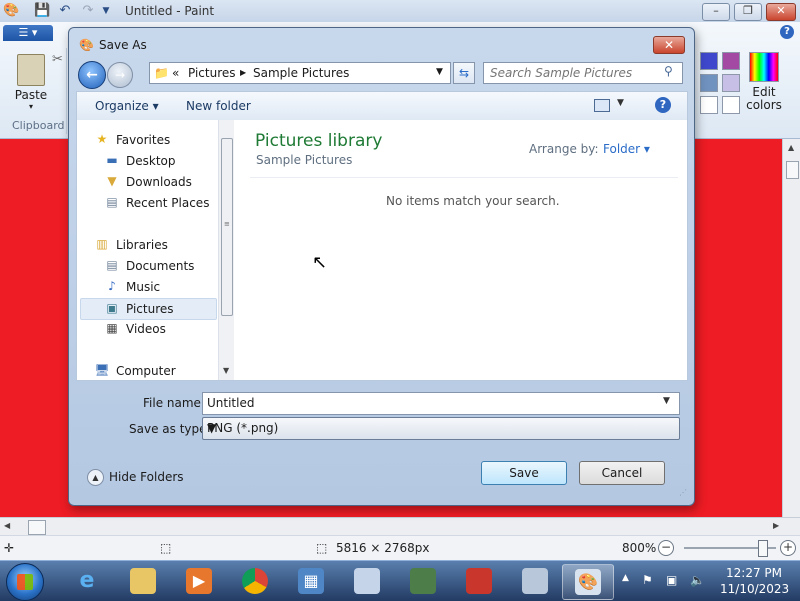 Image resolution: width=800 pixels, height=601 pixels. What do you see at coordinates (524, 473) in the screenshot?
I see `save-button: Save` at bounding box center [524, 473].